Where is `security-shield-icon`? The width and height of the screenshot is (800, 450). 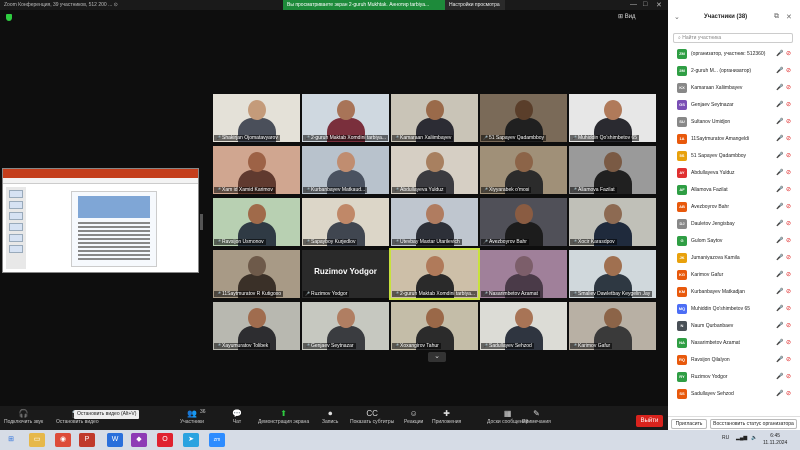 security-shield-icon is located at coordinates (9, 17).